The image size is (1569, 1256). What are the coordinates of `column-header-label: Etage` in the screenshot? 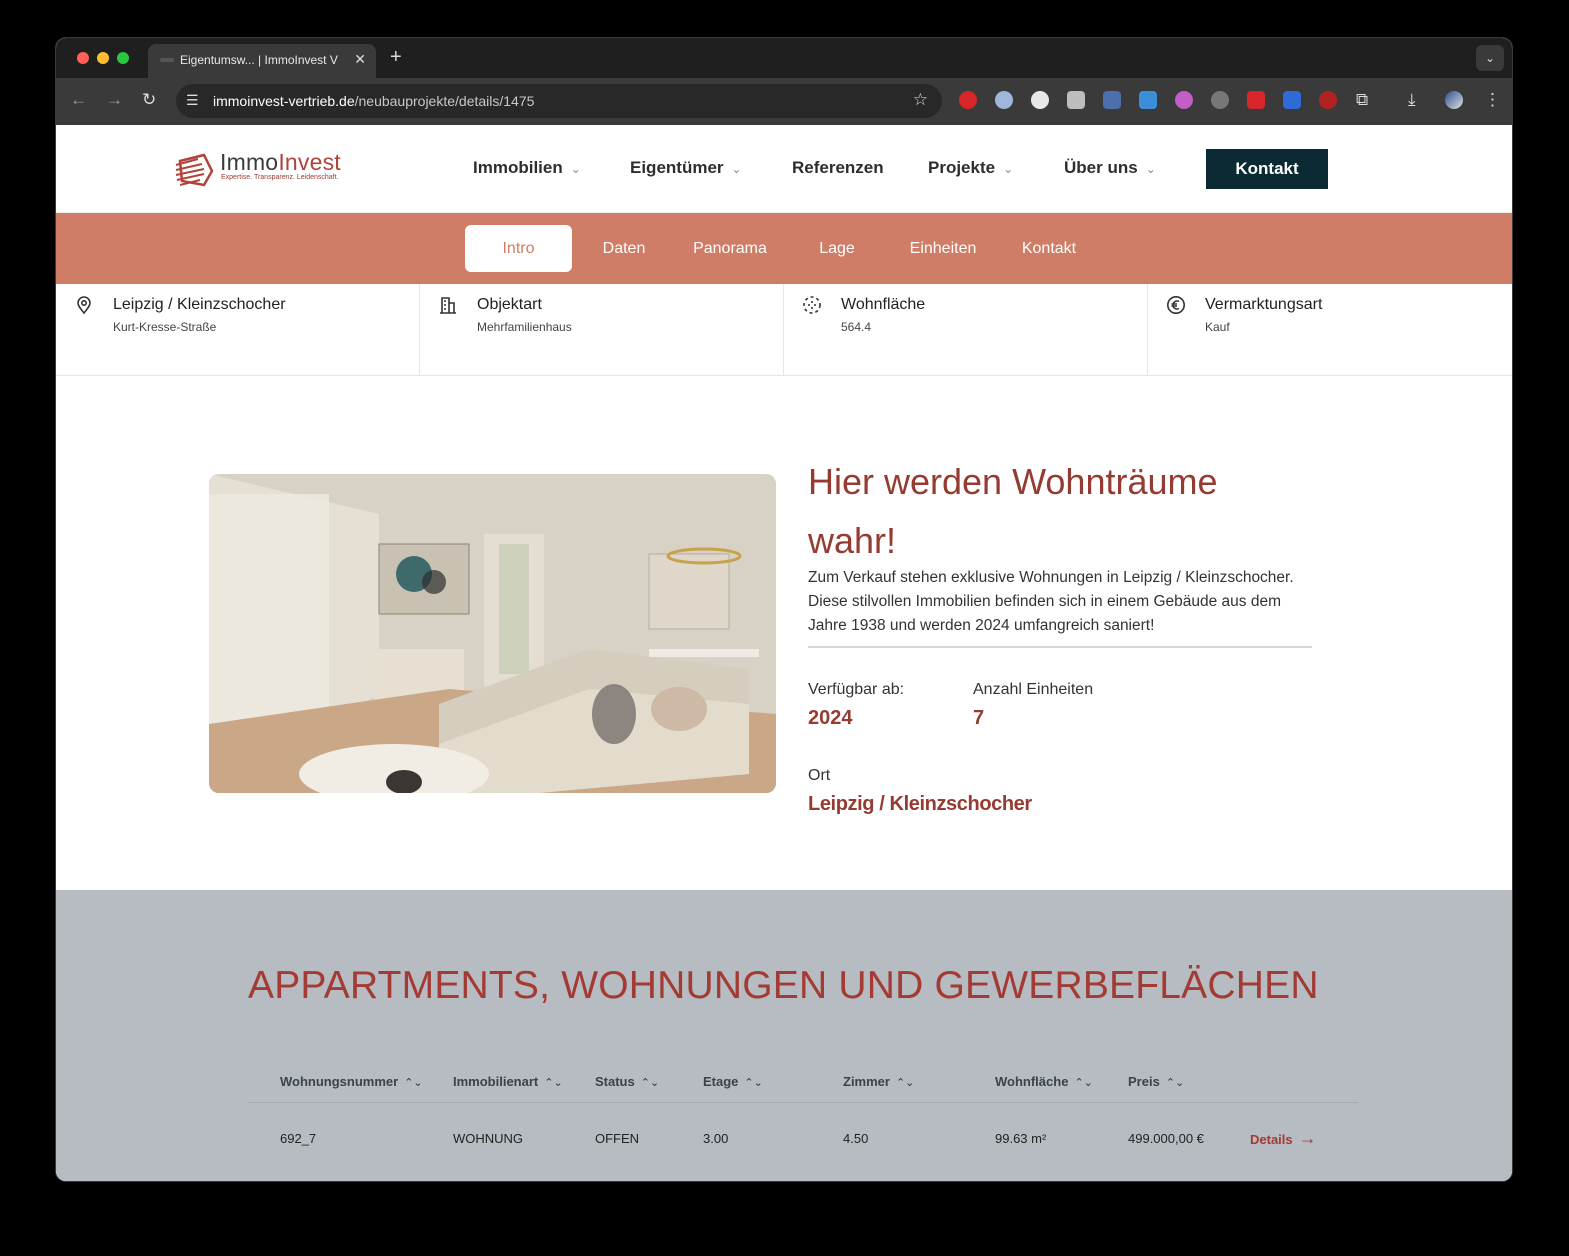 It's located at (721, 1081).